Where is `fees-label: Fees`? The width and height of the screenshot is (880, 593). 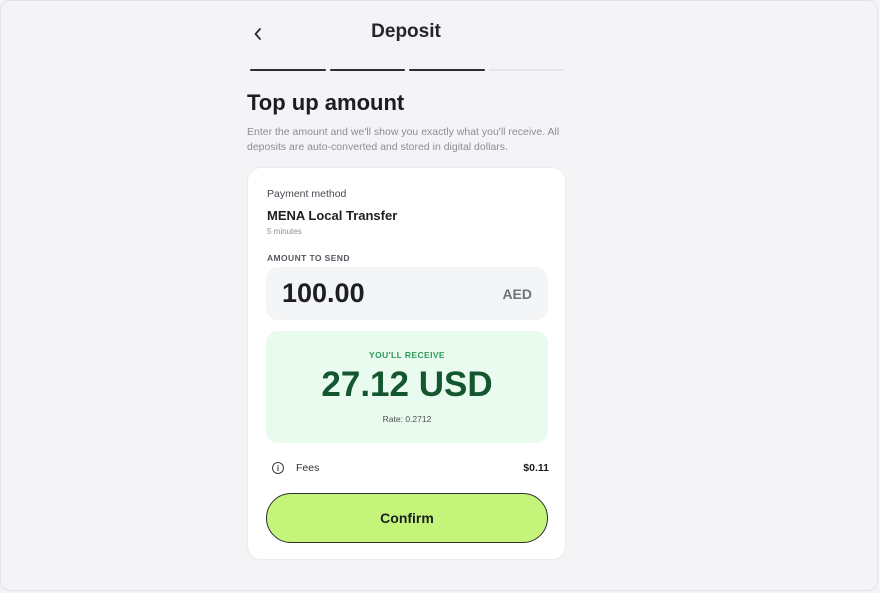
fees-label: Fees is located at coordinates (308, 468).